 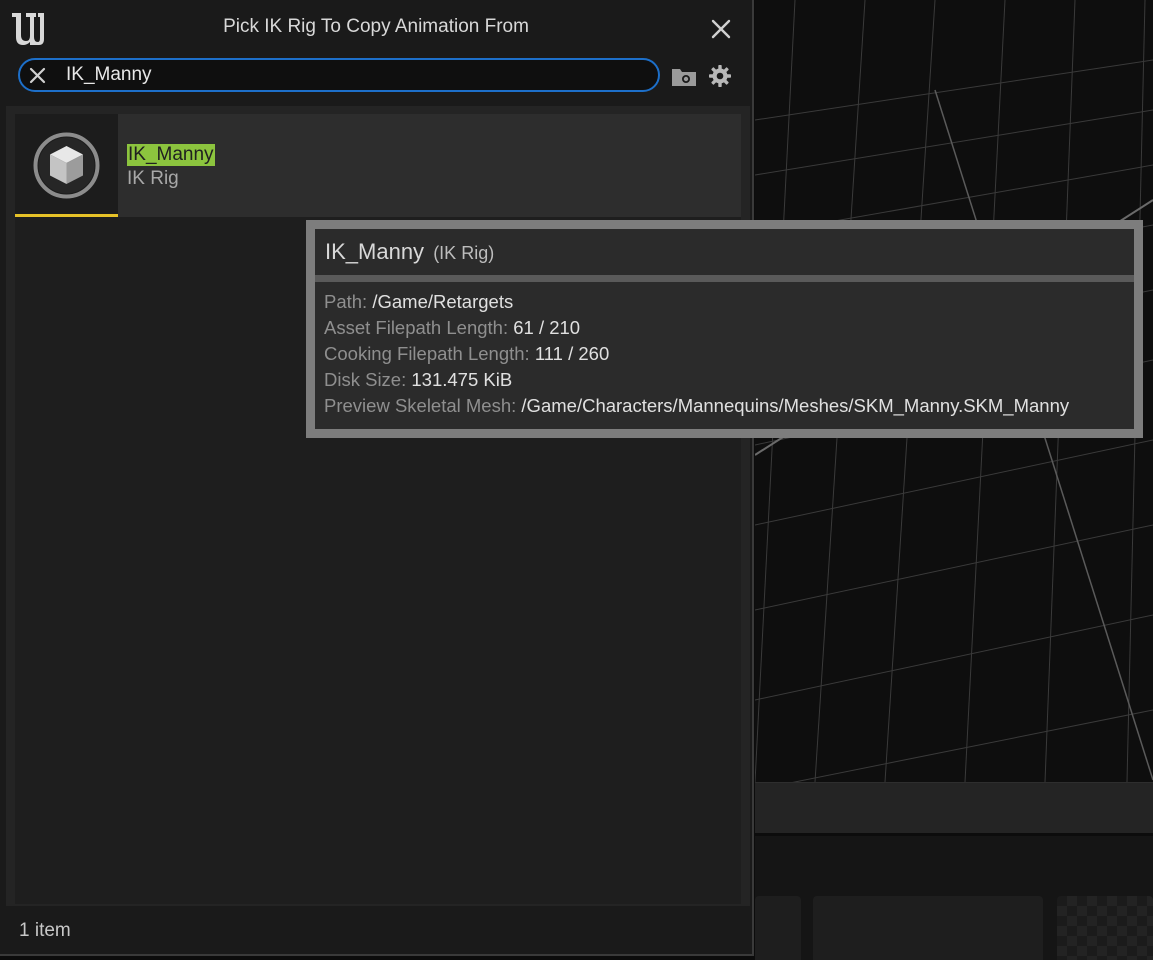 What do you see at coordinates (721, 29) in the screenshot?
I see `close-icon` at bounding box center [721, 29].